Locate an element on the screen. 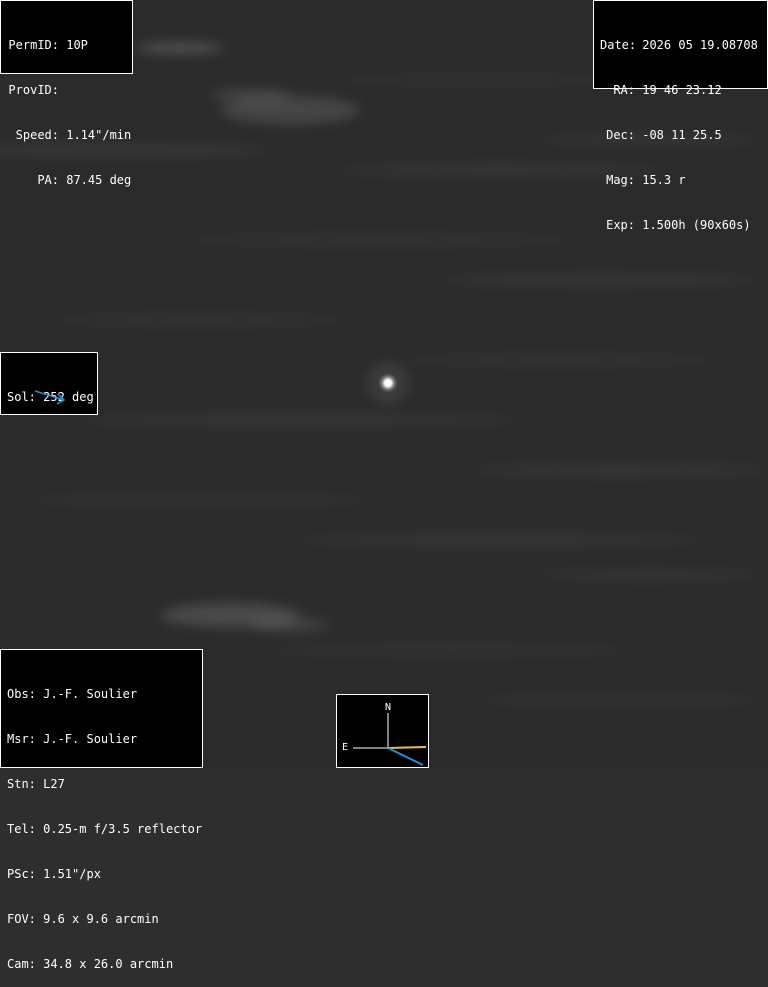  speed-label: Speed: is located at coordinates (37, 135).